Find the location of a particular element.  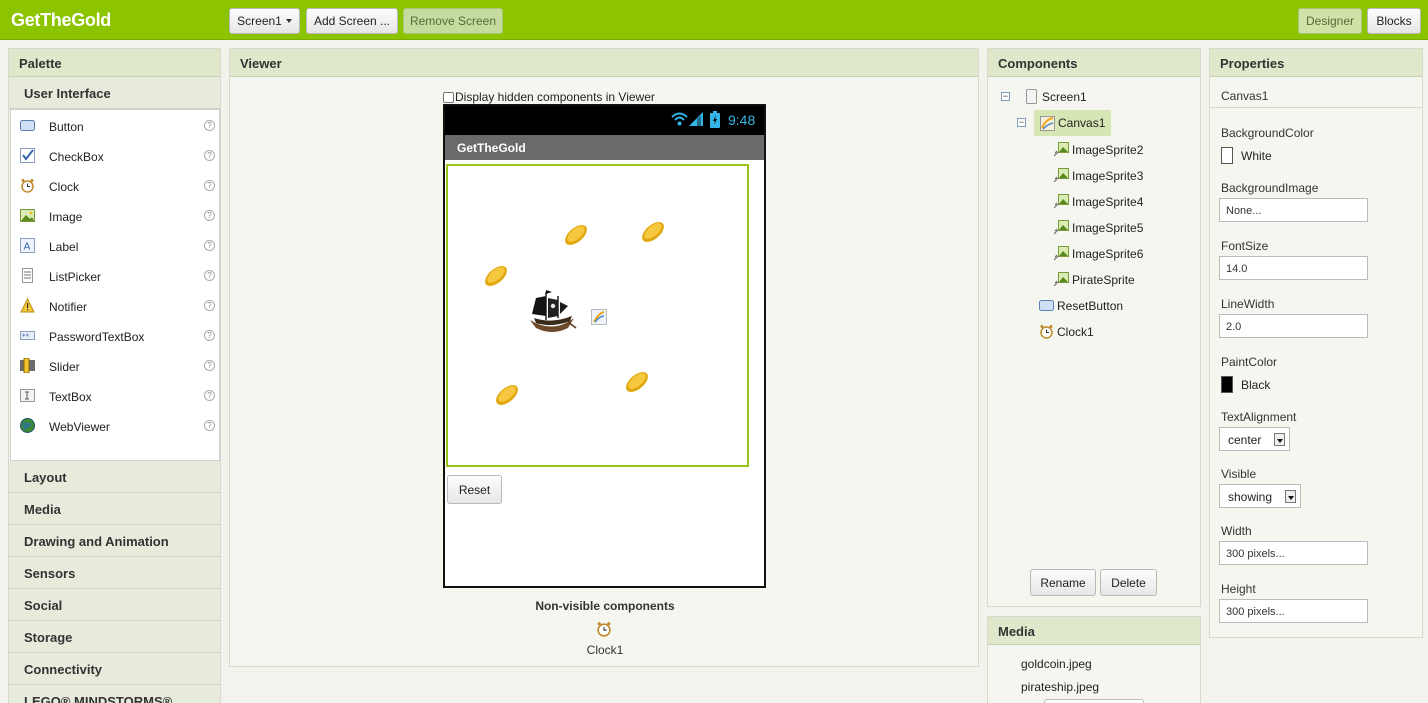

designer-button: Designer is located at coordinates (1330, 21).